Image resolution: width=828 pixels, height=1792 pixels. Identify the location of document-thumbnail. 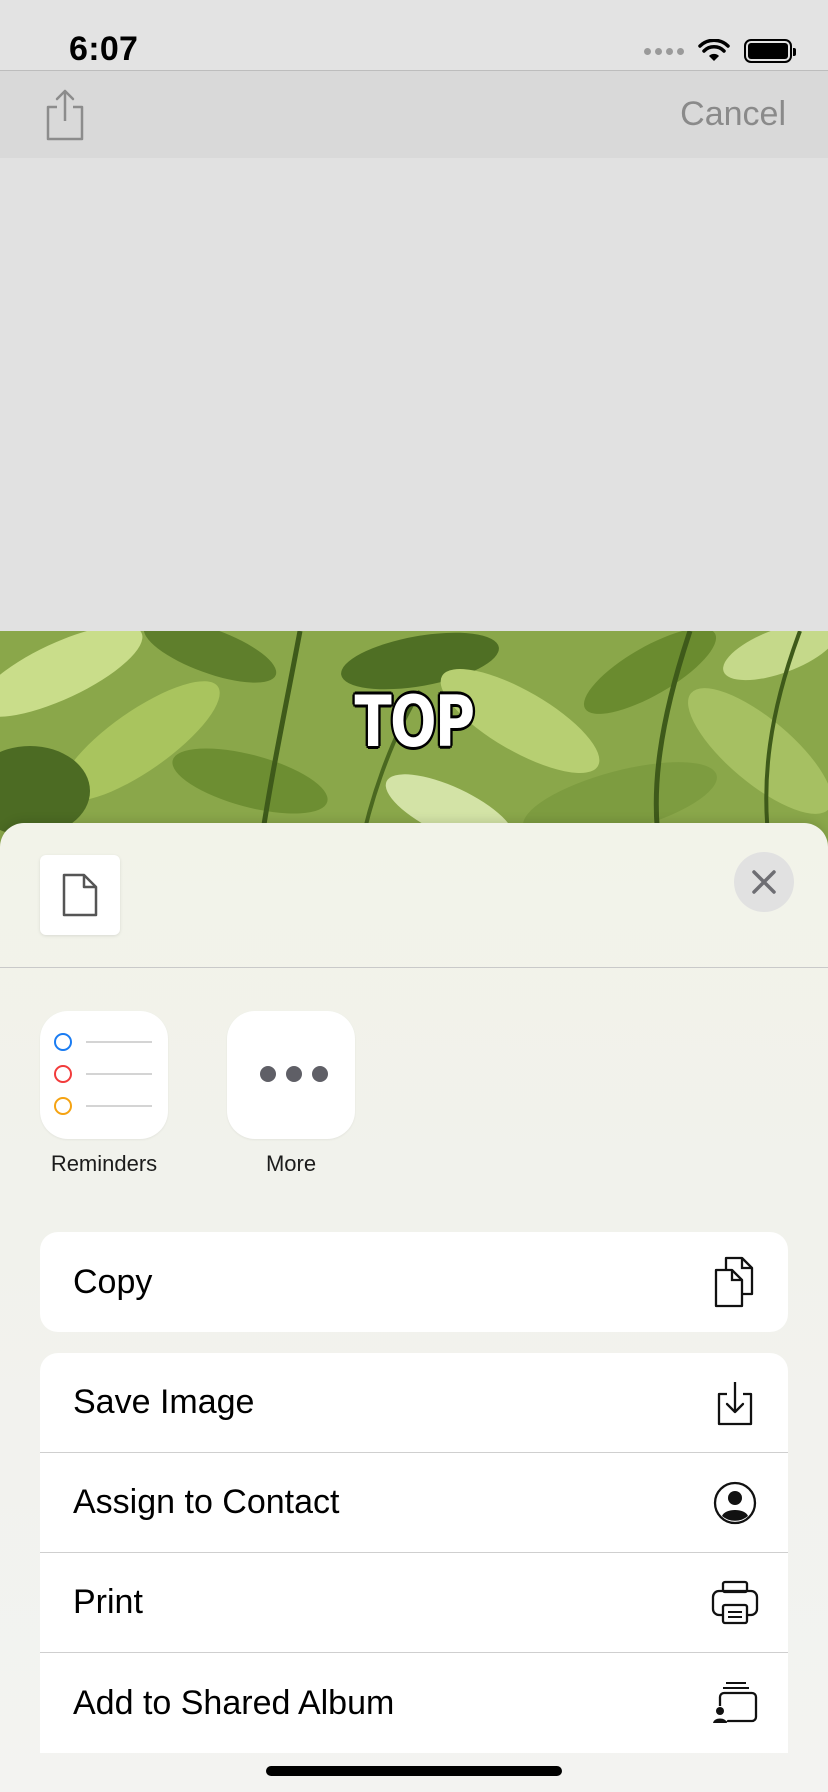
(80, 895).